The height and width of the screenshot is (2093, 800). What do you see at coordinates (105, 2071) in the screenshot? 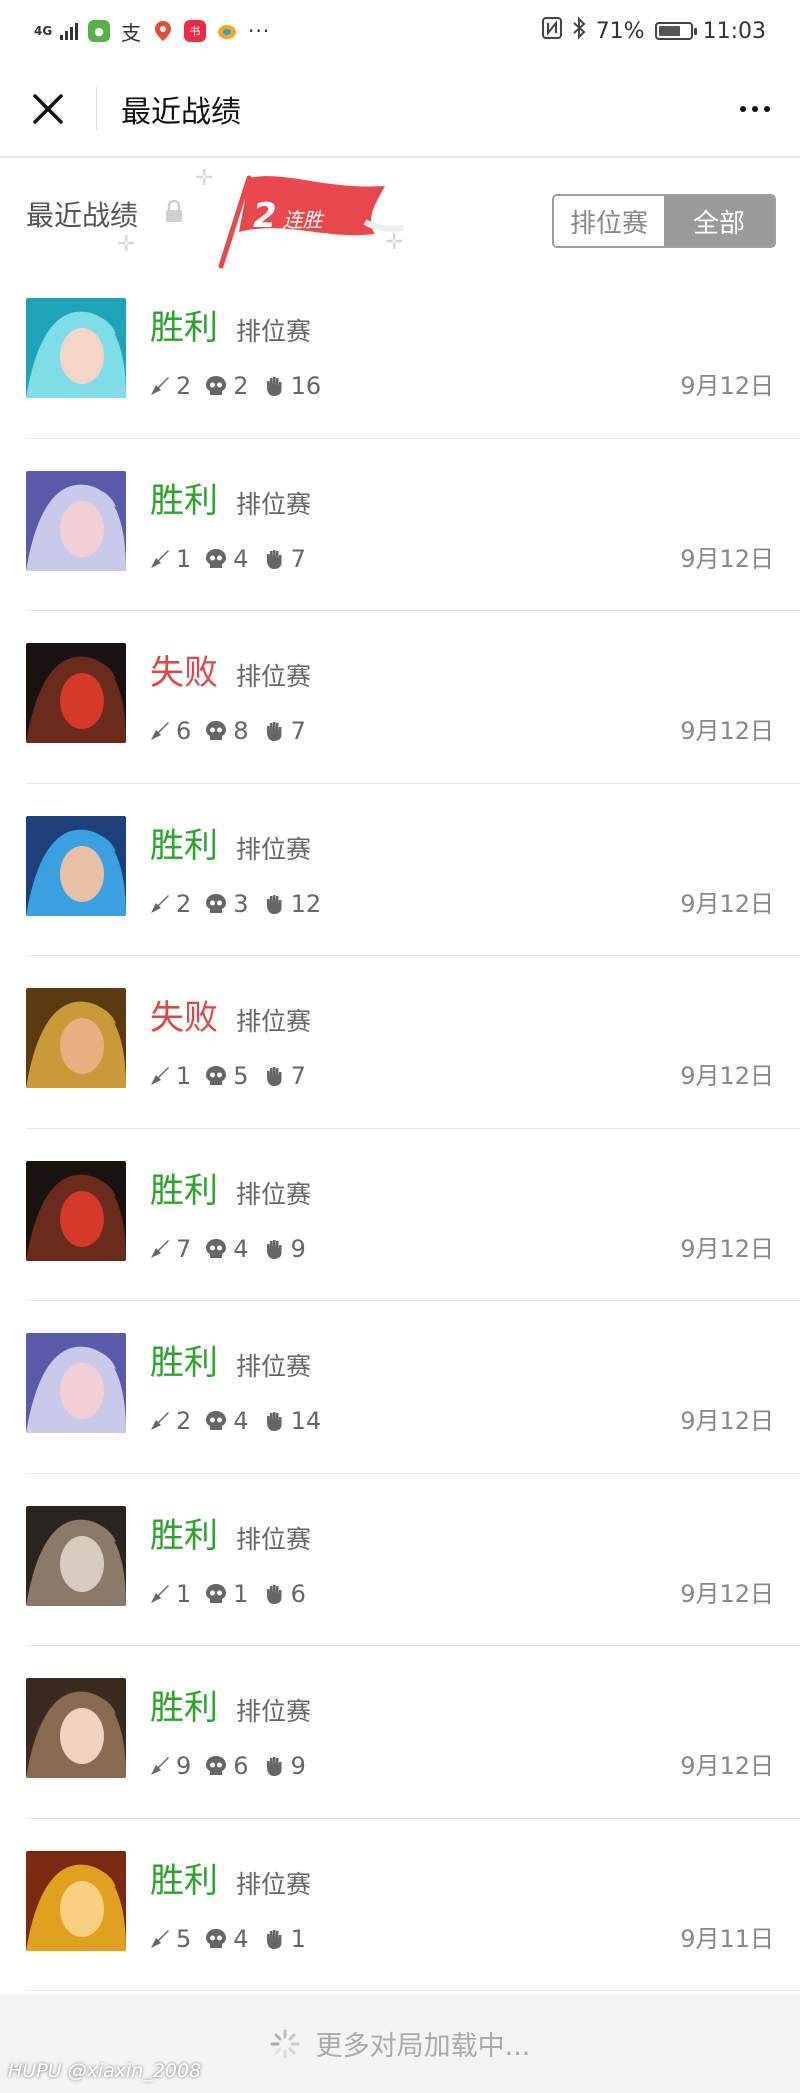
I see `watermark: HUPU @xiaxin_2008` at bounding box center [105, 2071].